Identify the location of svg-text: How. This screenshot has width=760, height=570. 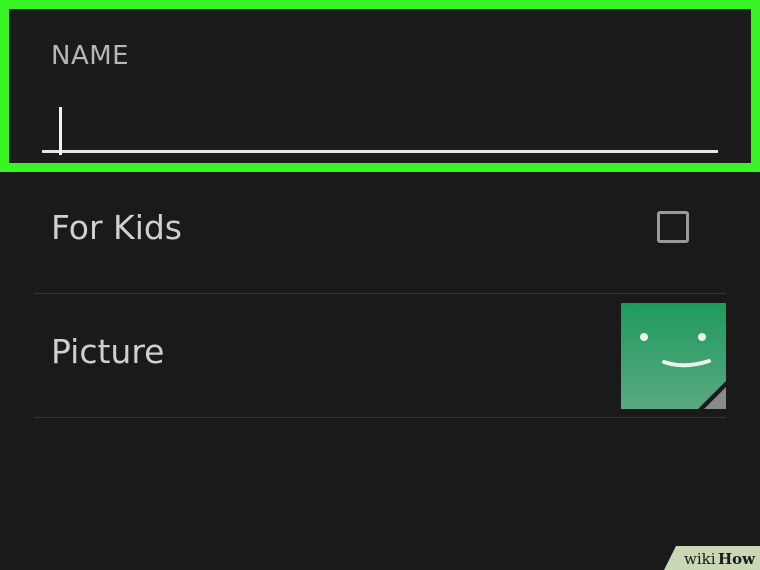
(737, 559).